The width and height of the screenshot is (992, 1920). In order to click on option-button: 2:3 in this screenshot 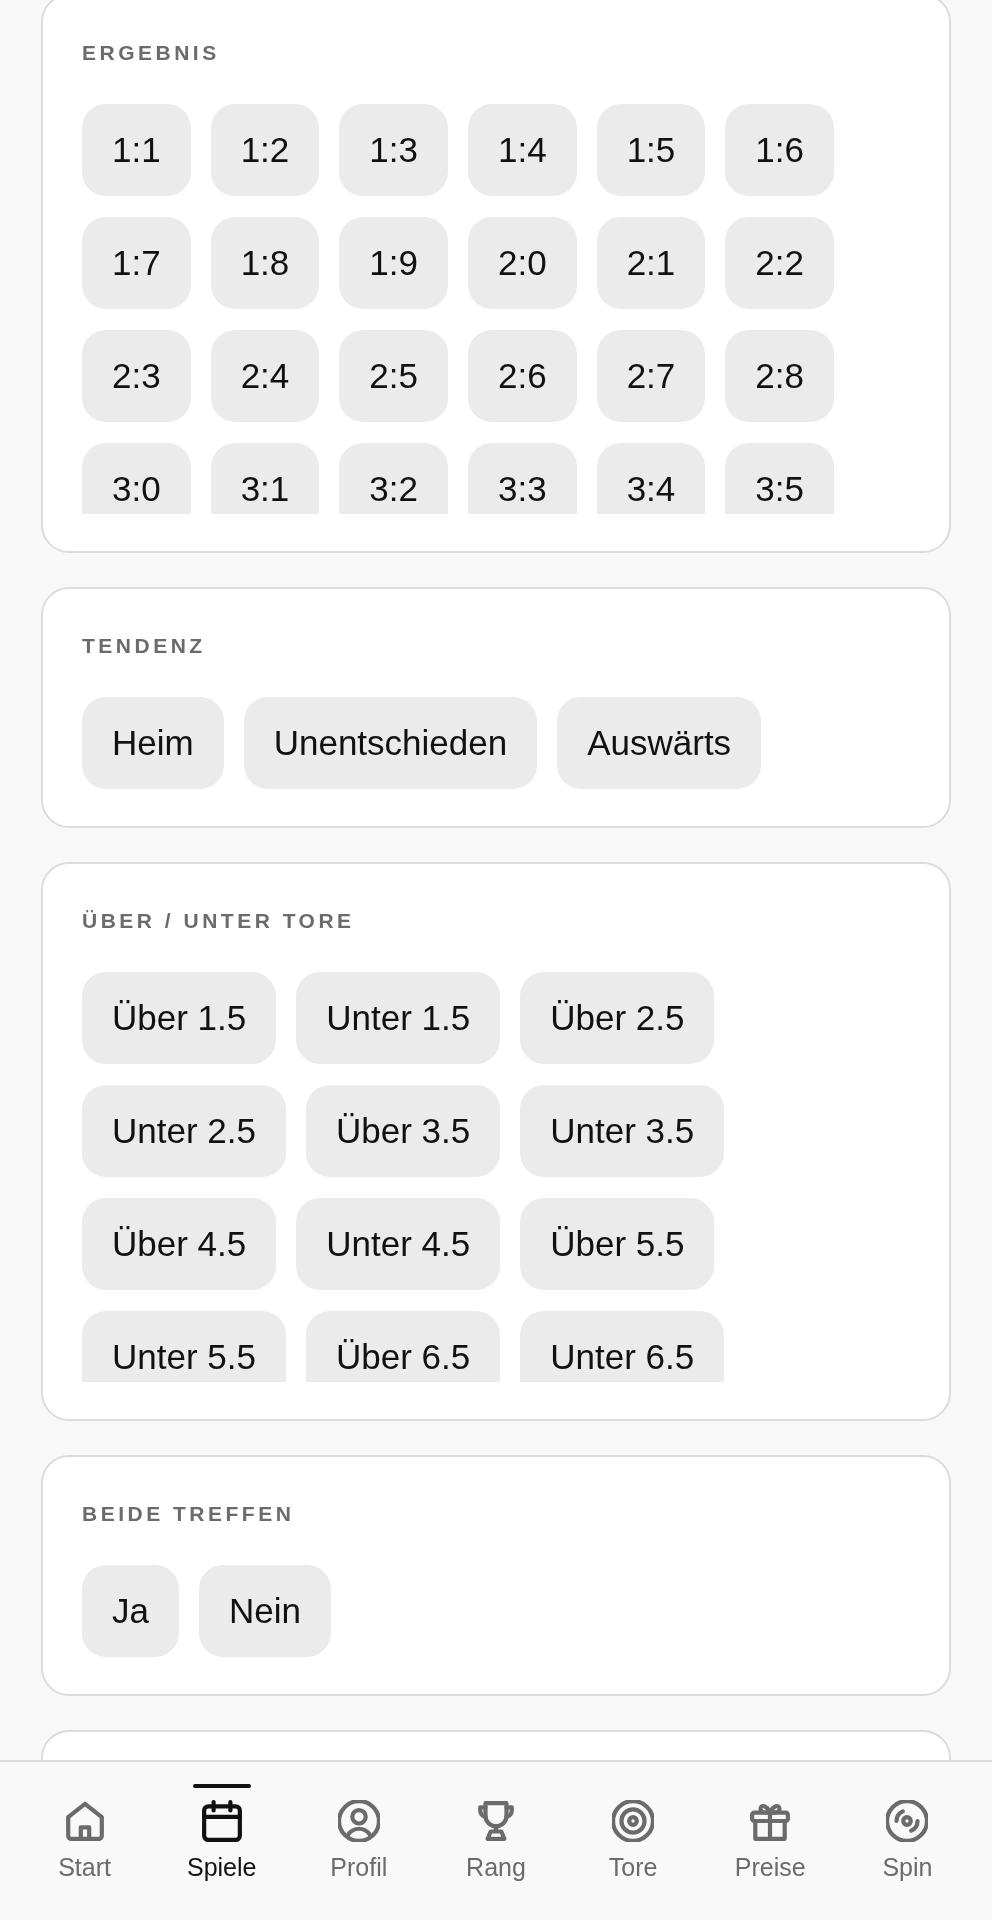, I will do `click(136, 376)`.